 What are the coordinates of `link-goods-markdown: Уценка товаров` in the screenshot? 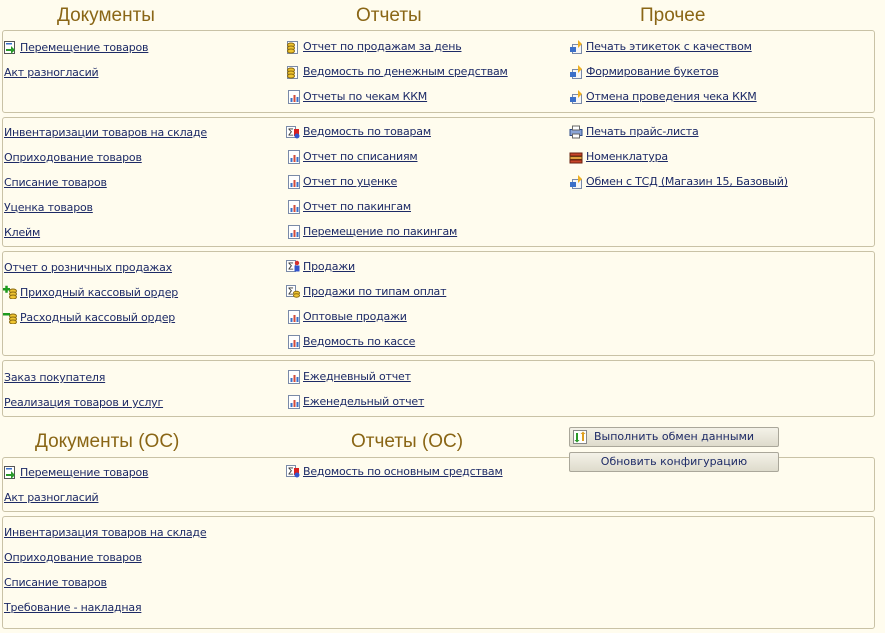 It's located at (48, 207).